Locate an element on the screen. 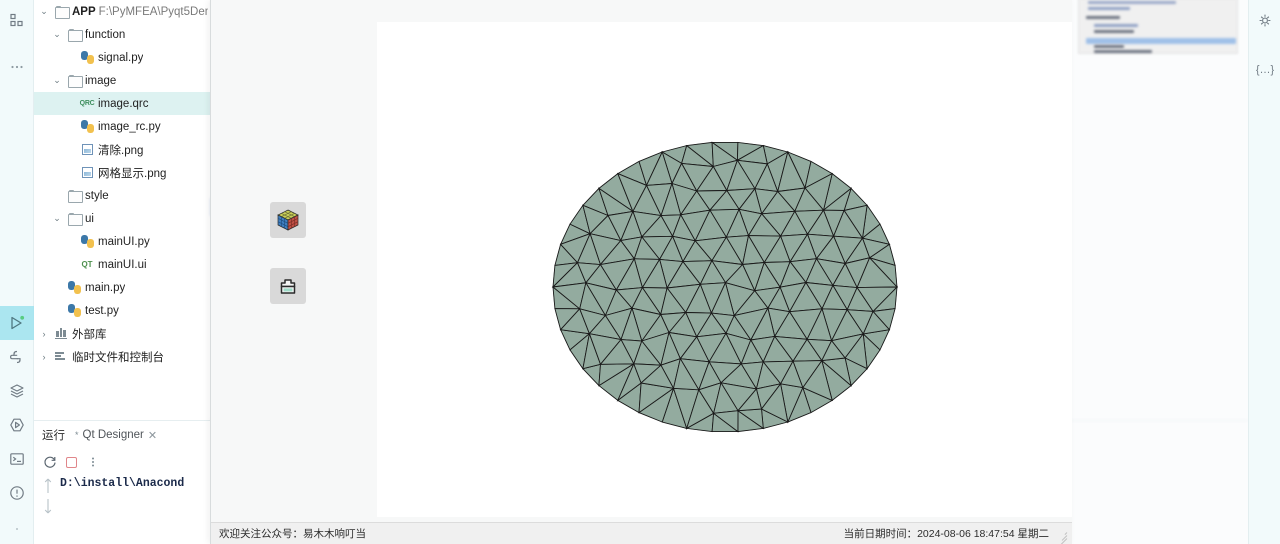 The height and width of the screenshot is (544, 1280). console-output-line: D:\install\Anacond is located at coordinates (122, 483).